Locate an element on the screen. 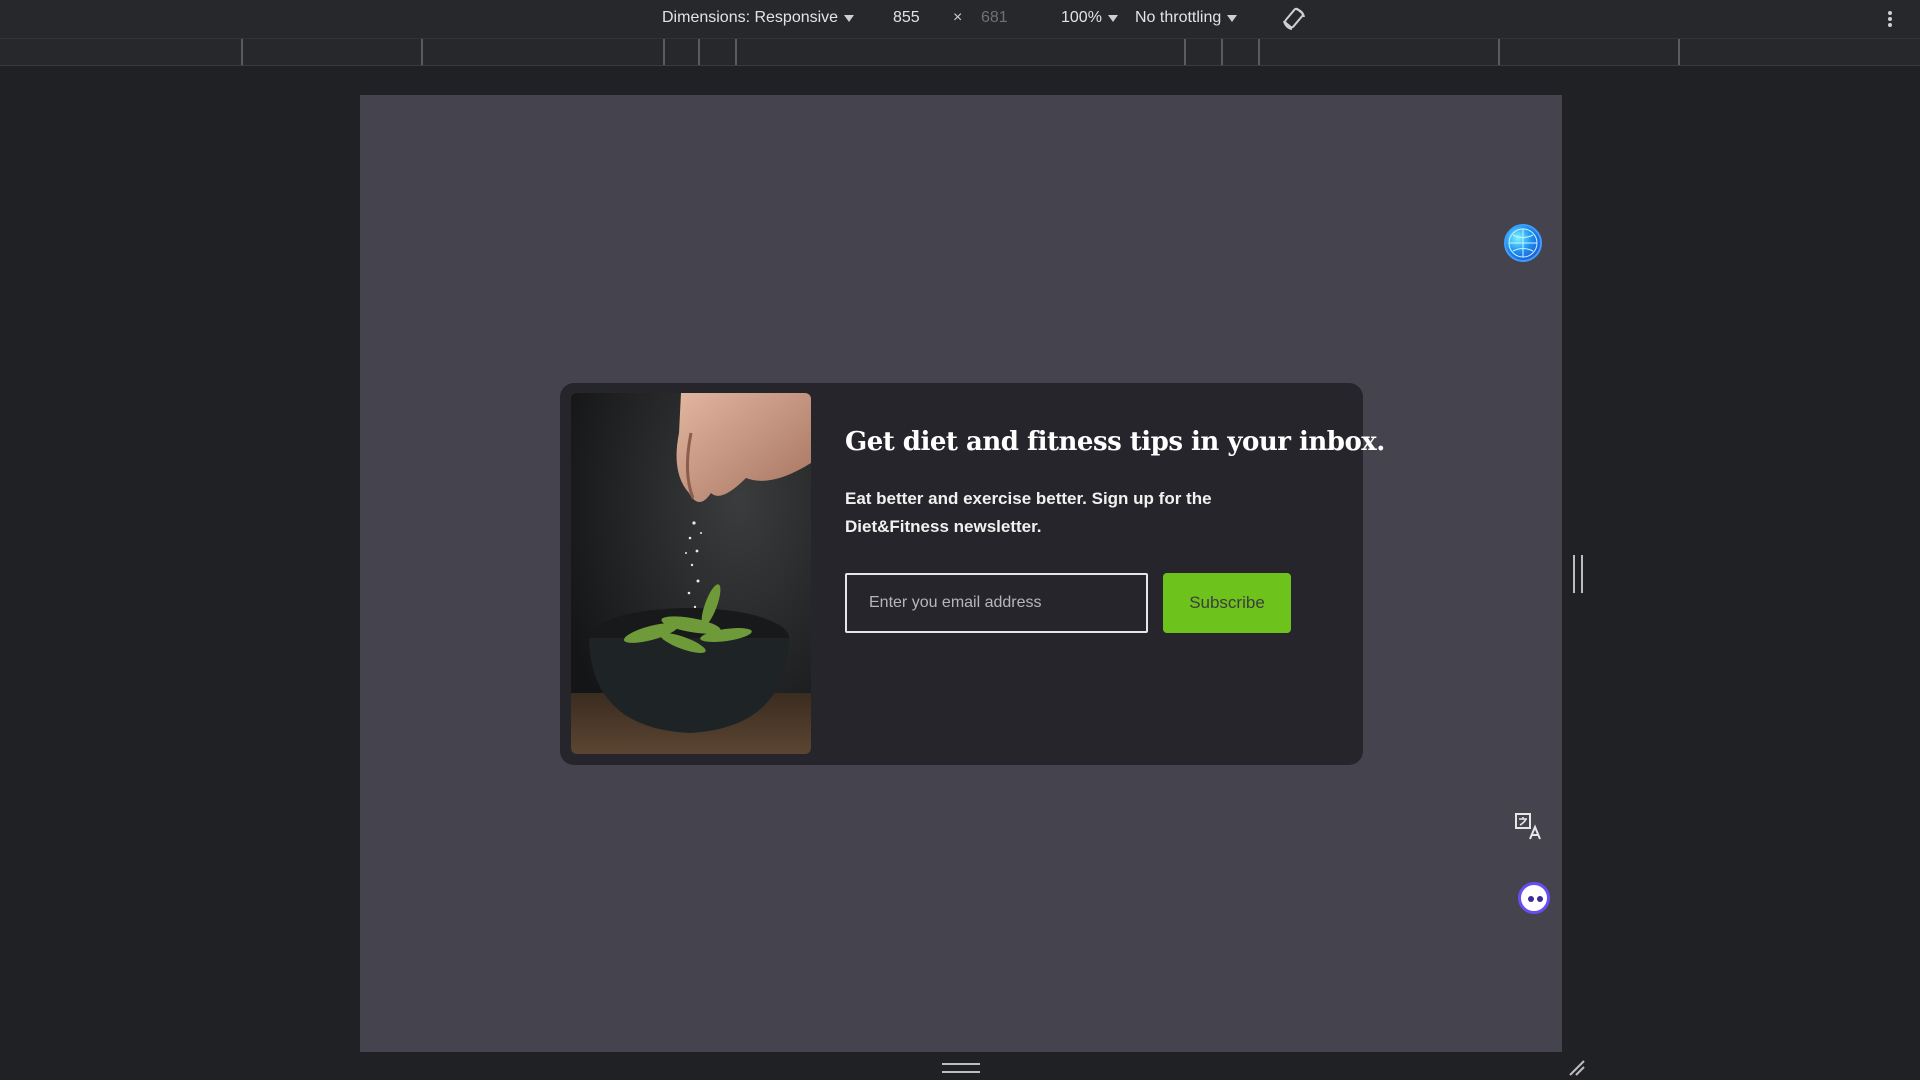 Image resolution: width=1920 pixels, height=1080 pixels. email-input is located at coordinates (996, 603).